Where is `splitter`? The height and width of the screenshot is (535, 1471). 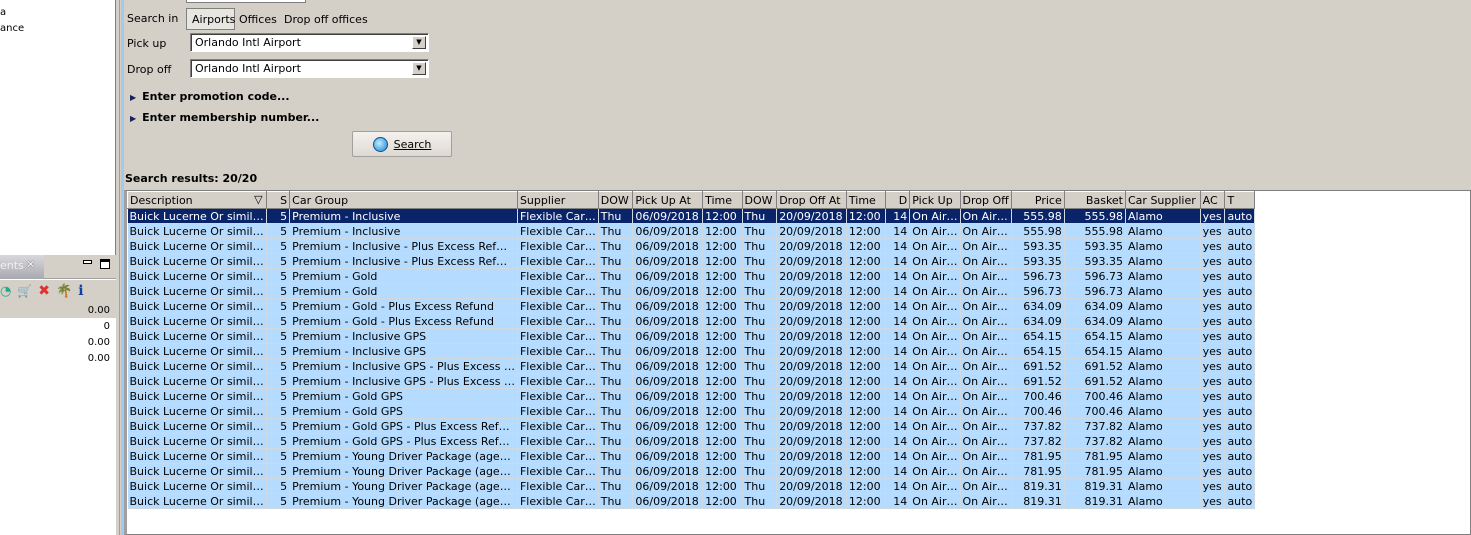
splitter is located at coordinates (118, 267).